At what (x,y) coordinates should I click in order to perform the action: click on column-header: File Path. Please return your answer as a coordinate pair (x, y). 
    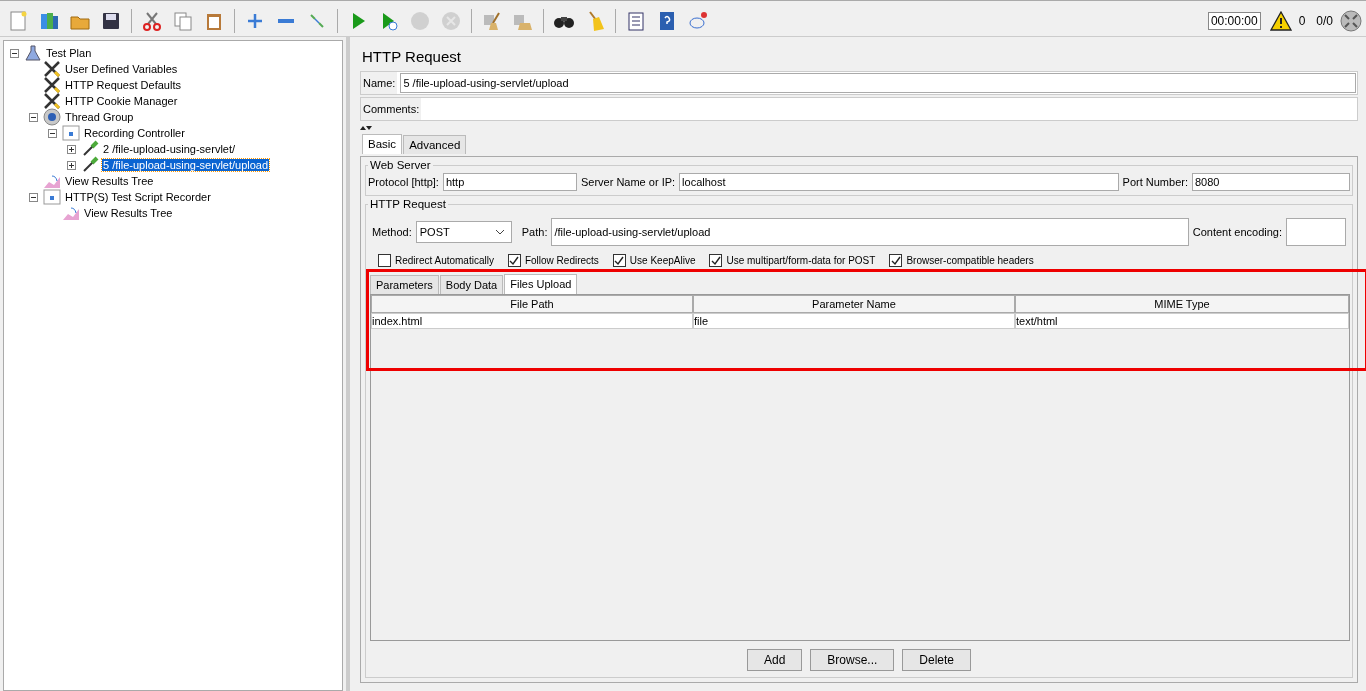
    Looking at the image, I should click on (532, 304).